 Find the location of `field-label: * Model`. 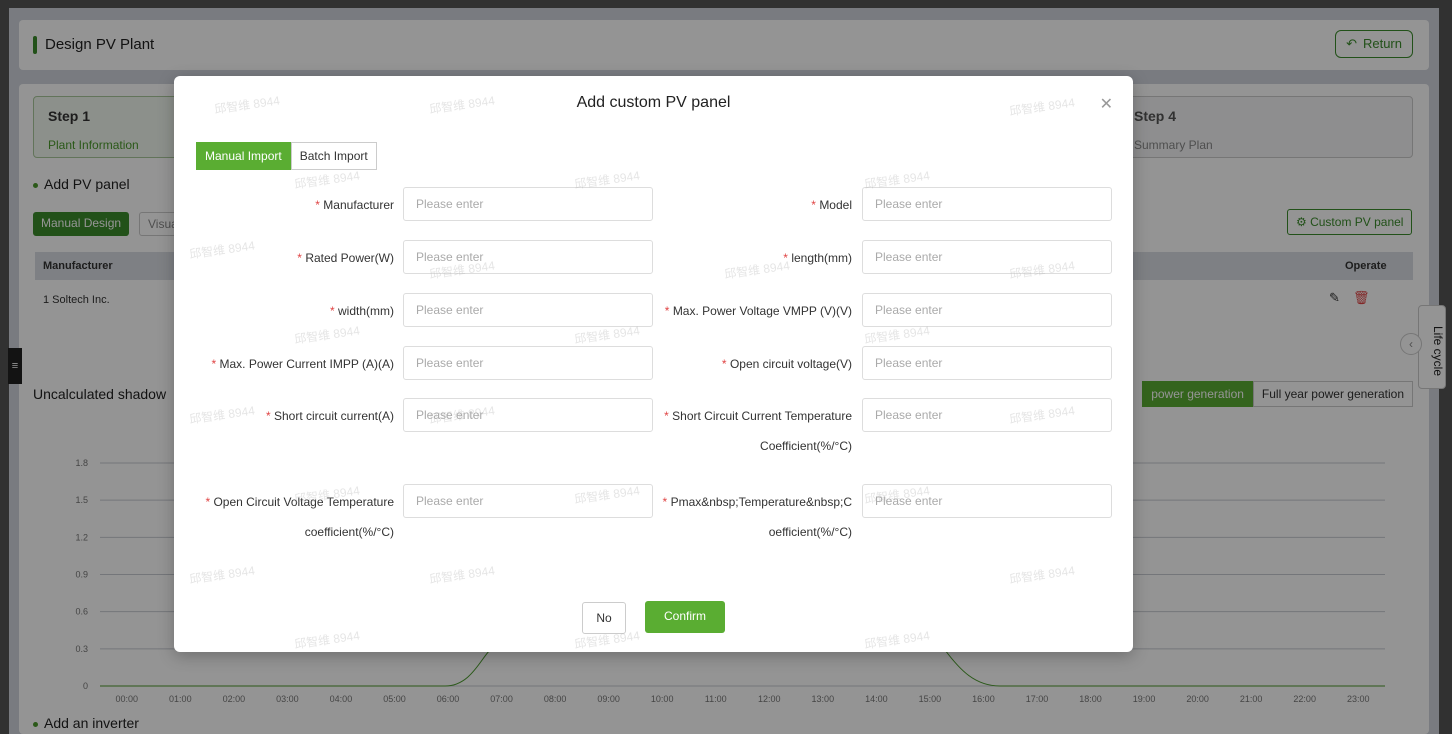

field-label: * Model is located at coordinates (831, 205).